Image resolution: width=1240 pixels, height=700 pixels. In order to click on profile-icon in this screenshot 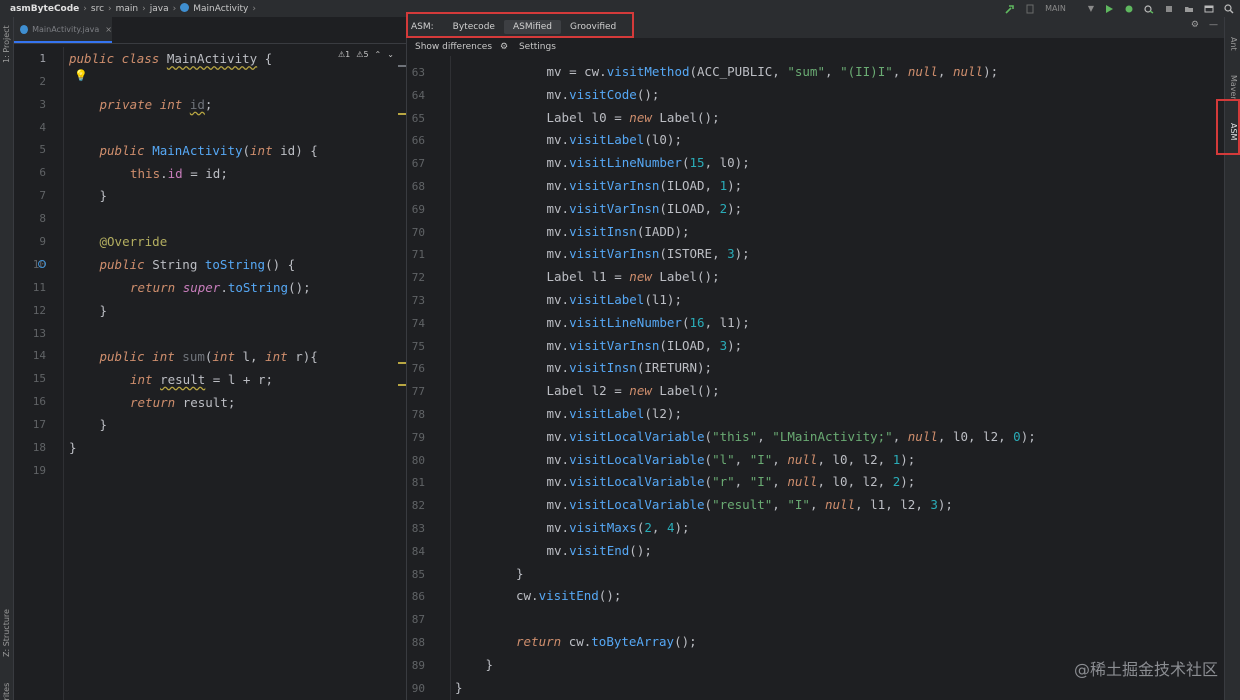, I will do `click(1149, 9)`.